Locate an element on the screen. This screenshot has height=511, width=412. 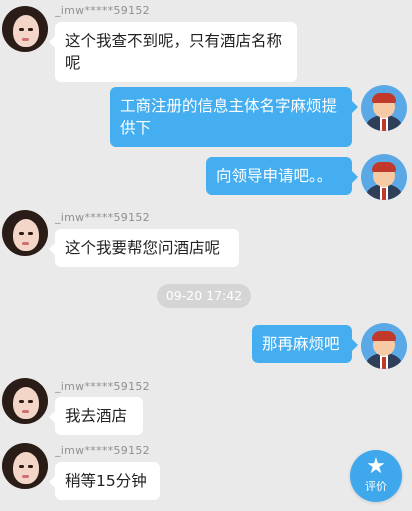
message-bubble: 稍等15分钟 is located at coordinates (104, 481).